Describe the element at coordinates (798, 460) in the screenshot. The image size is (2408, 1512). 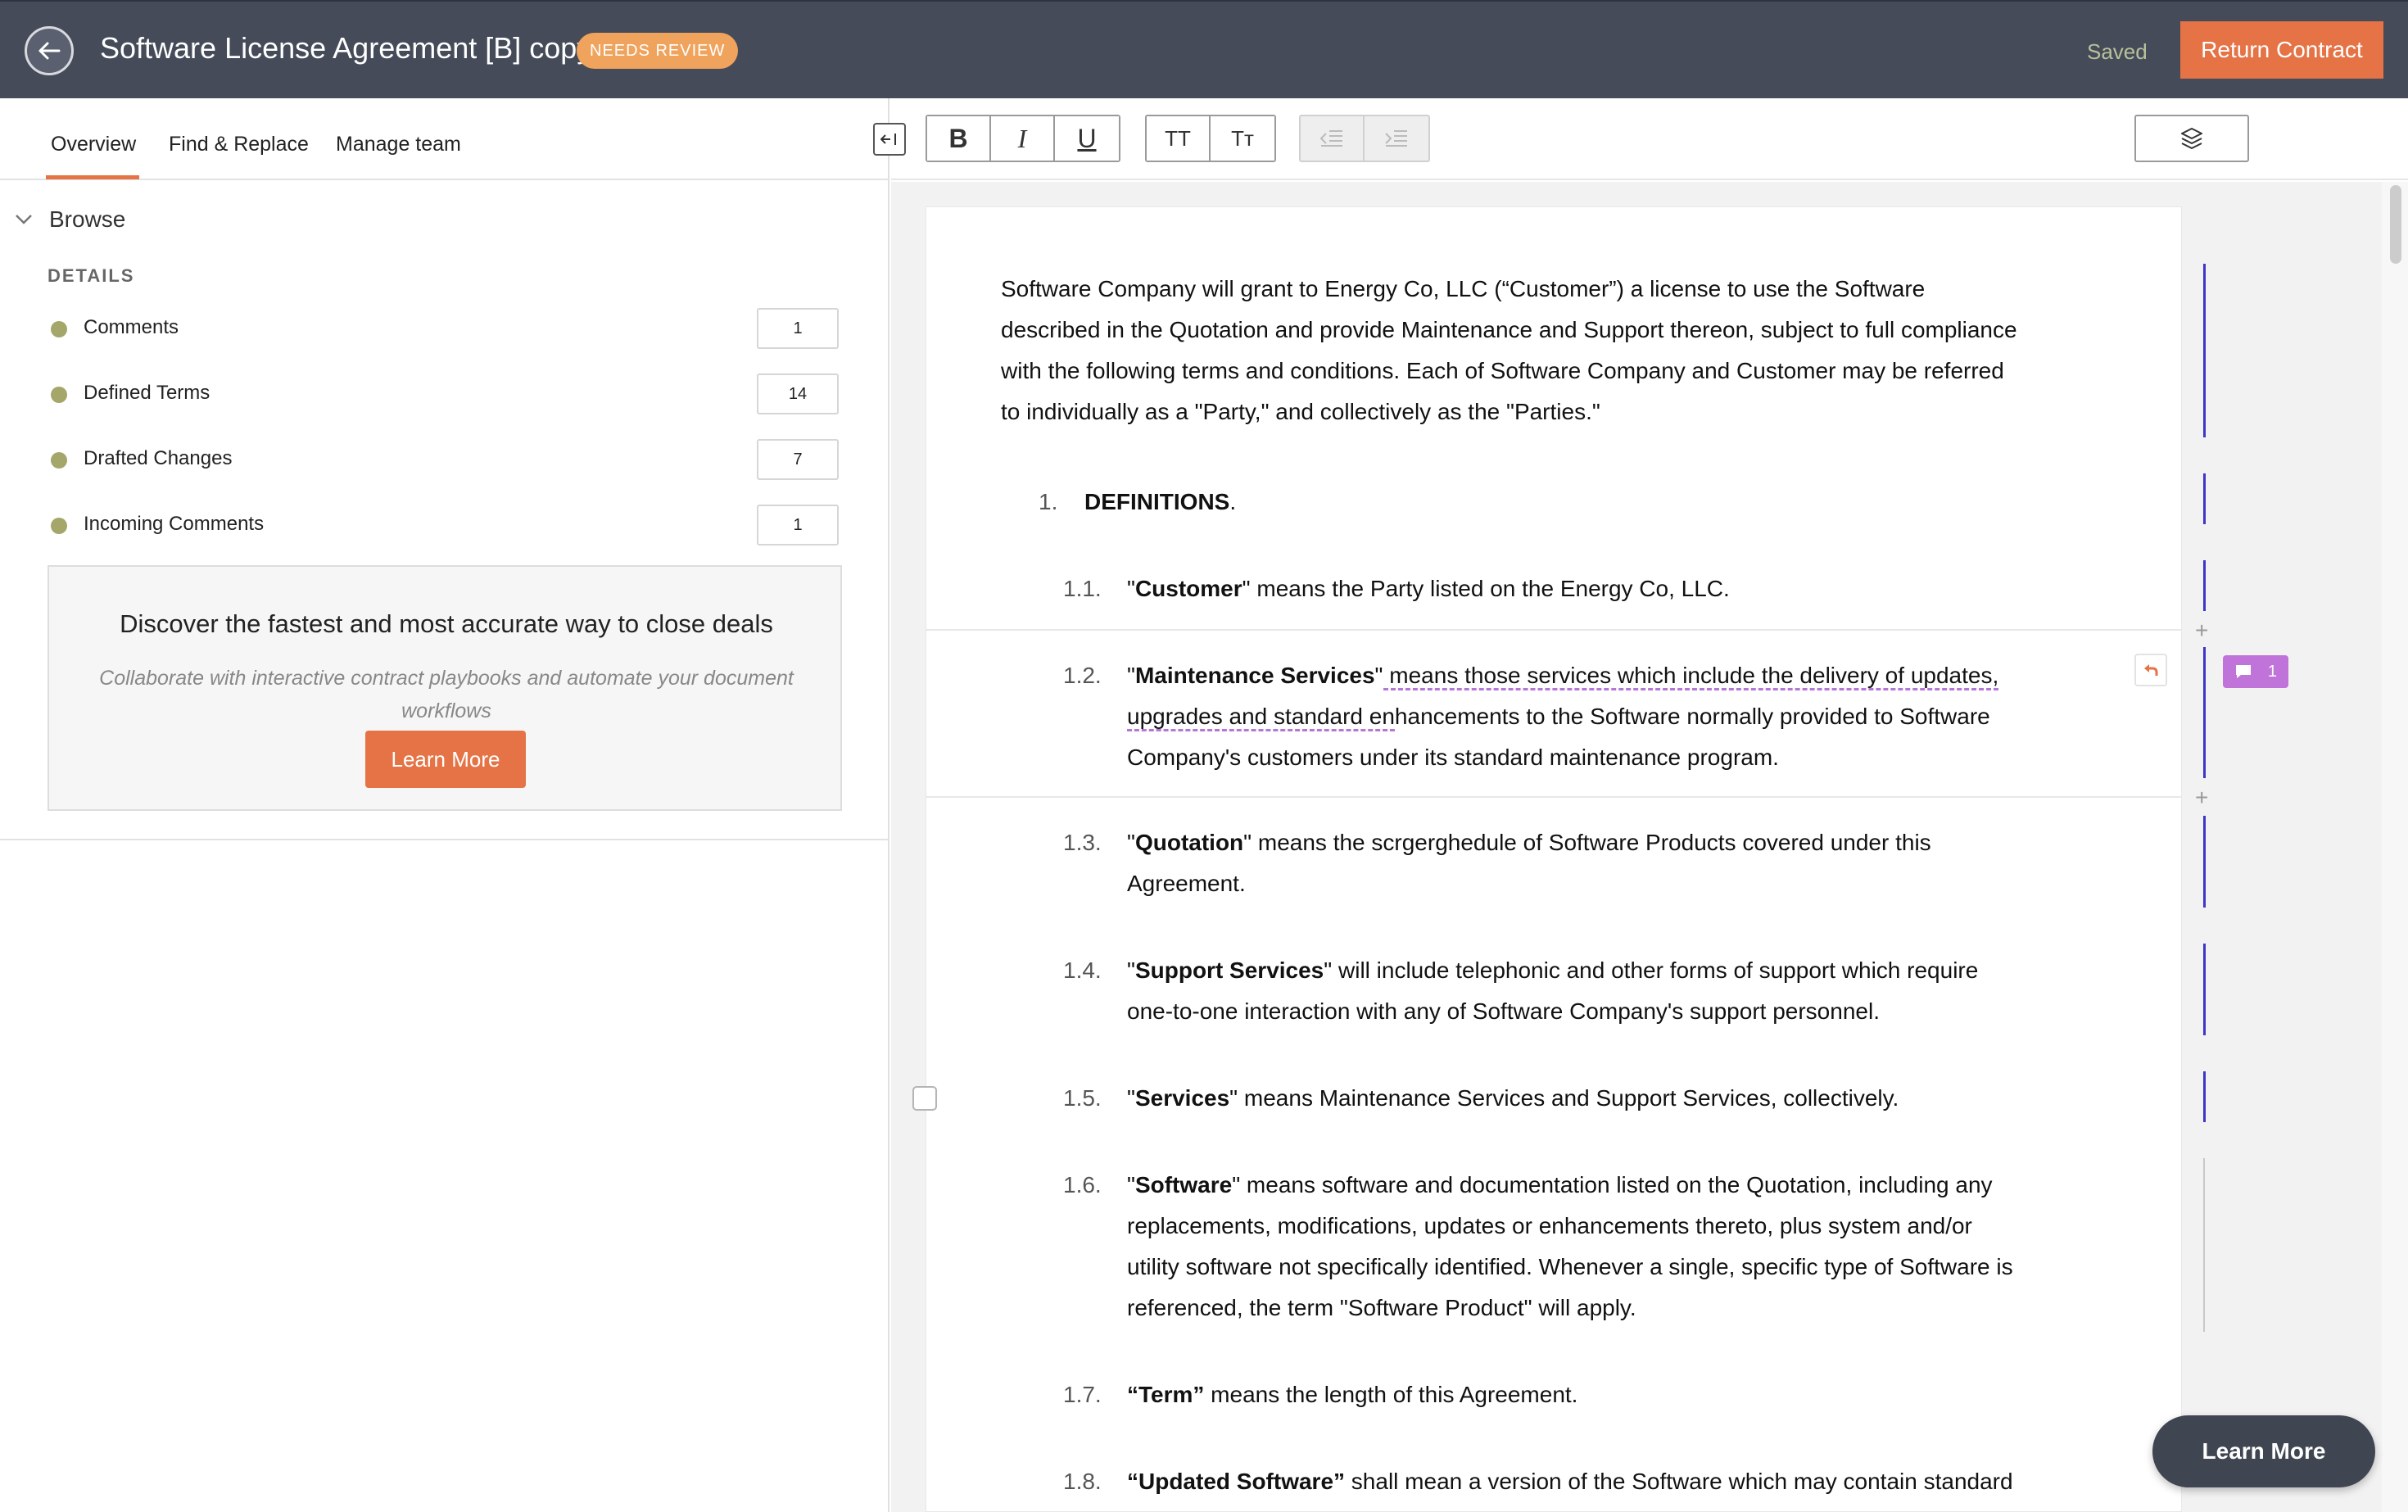
I see `detail-count: 7` at that location.